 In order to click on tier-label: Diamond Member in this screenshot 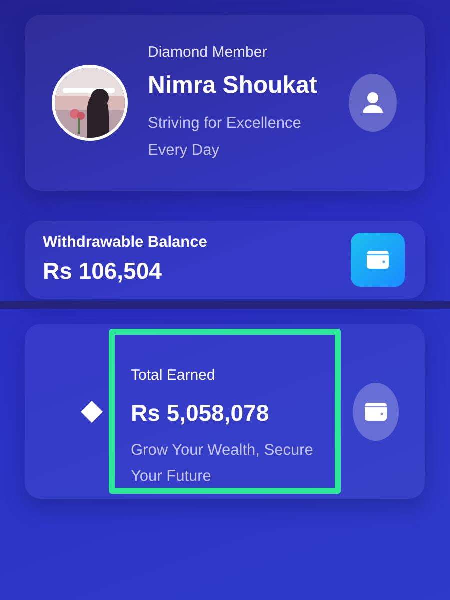, I will do `click(208, 52)`.